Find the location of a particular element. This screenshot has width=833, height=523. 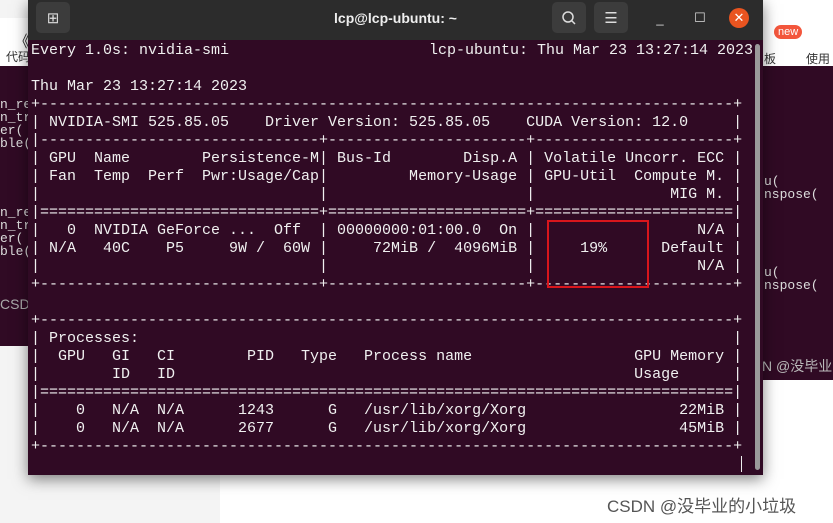

search-icon is located at coordinates (569, 17).